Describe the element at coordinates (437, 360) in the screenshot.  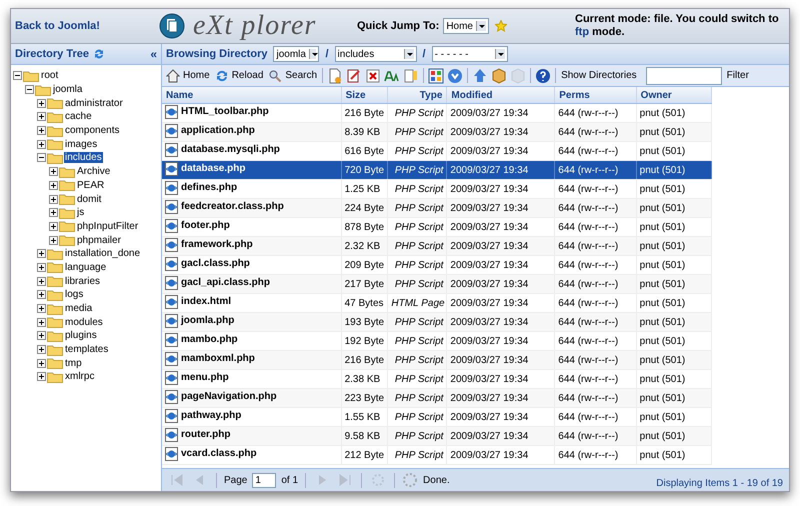
I see `file-row: mamboxml.php 216 Byte PHP Script 2009/03/27 19:34 644 (rw-r--r--) pnut (501)` at that location.